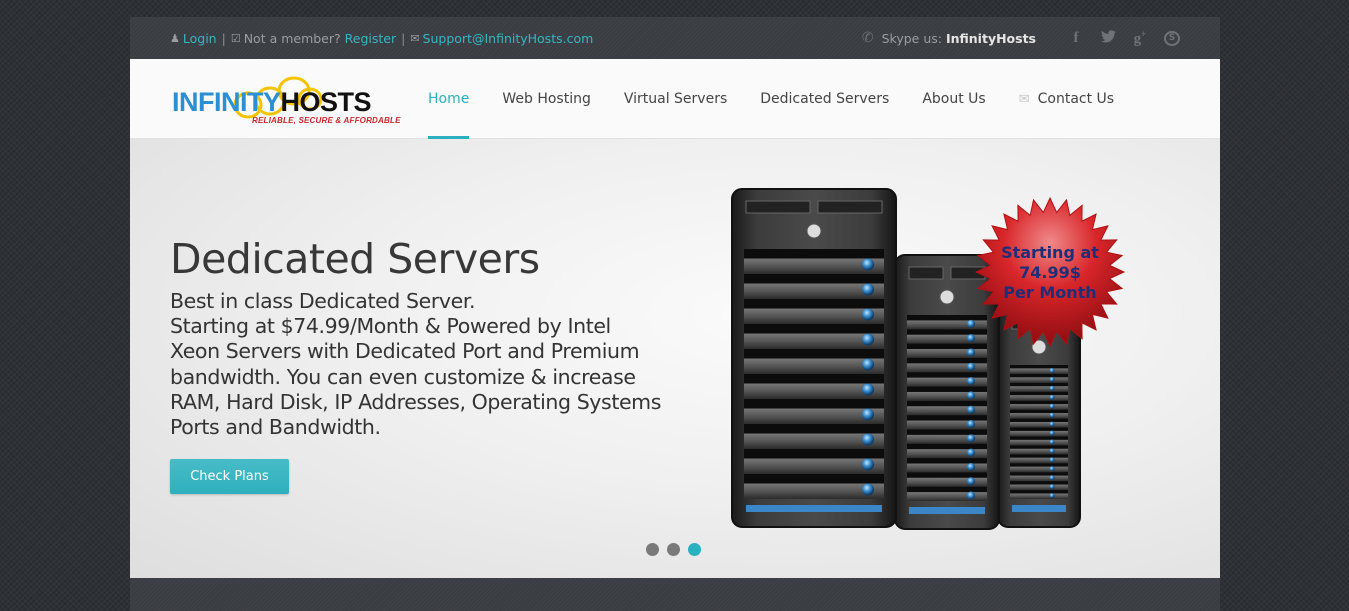 The image size is (1349, 611). Describe the element at coordinates (323, 301) in the screenshot. I see `hero-line: Best in class Dedicated Server.` at that location.